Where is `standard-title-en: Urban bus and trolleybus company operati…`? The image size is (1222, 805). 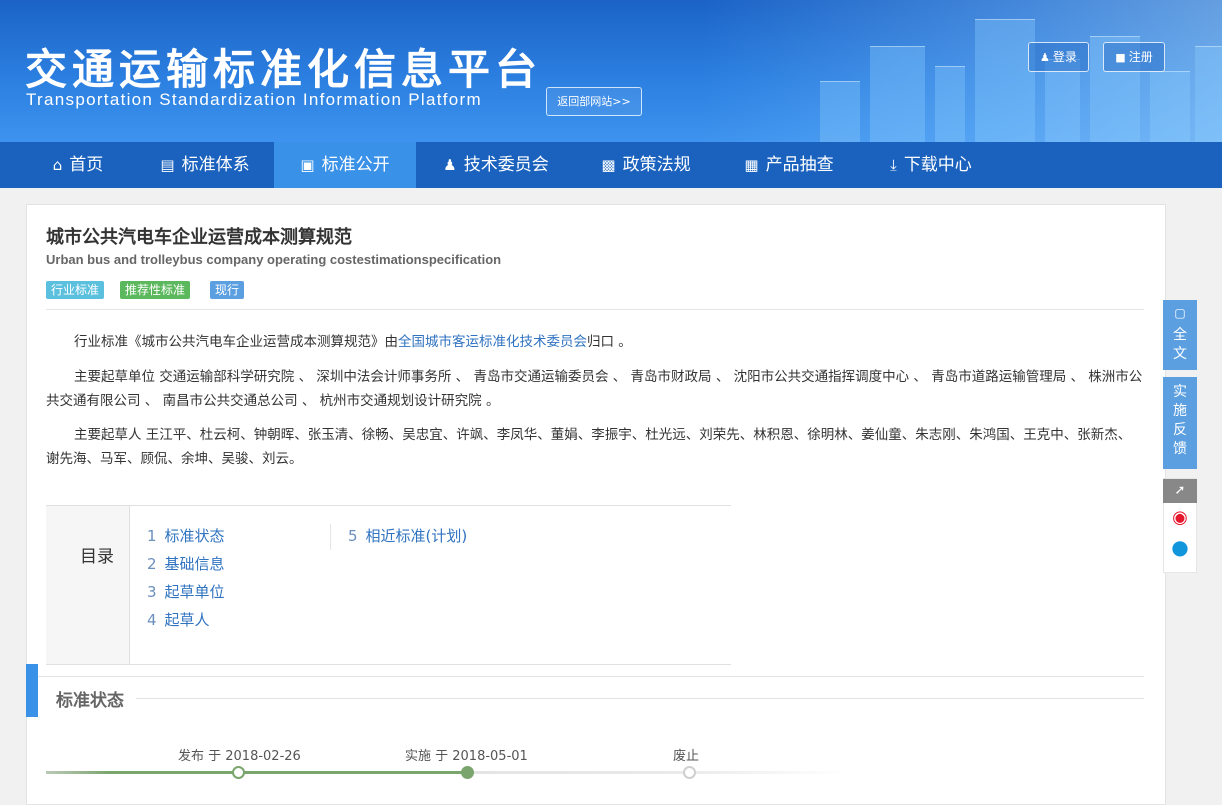 standard-title-en: Urban bus and trolleybus company operati… is located at coordinates (274, 259).